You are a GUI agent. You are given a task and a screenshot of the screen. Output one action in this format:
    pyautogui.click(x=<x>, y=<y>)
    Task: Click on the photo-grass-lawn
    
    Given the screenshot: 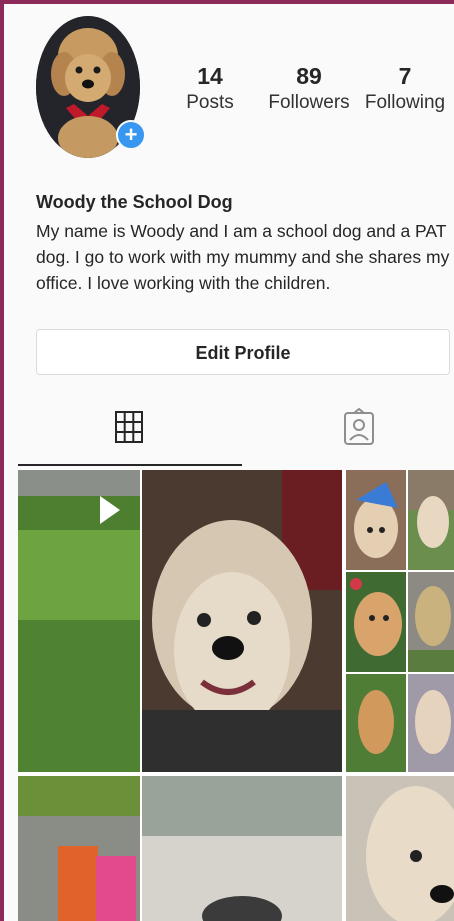 What is the action you would take?
    pyautogui.click(x=79, y=621)
    